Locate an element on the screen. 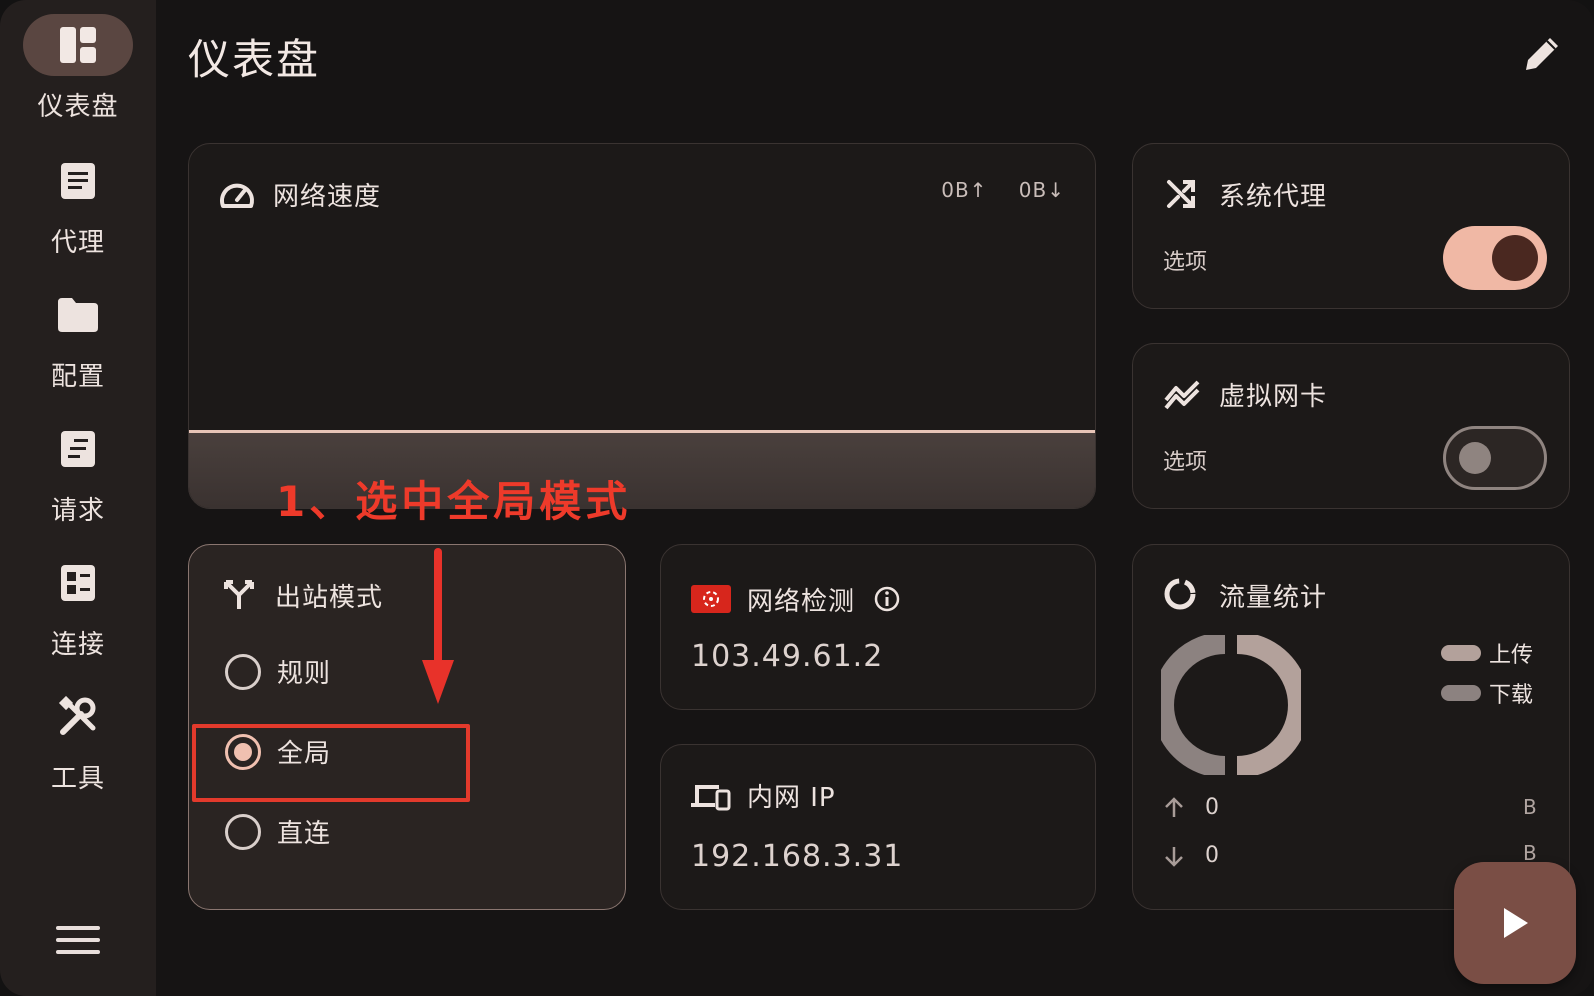 This screenshot has width=1594, height=996. public-ip-value: 103.49.61.2 is located at coordinates (787, 656).